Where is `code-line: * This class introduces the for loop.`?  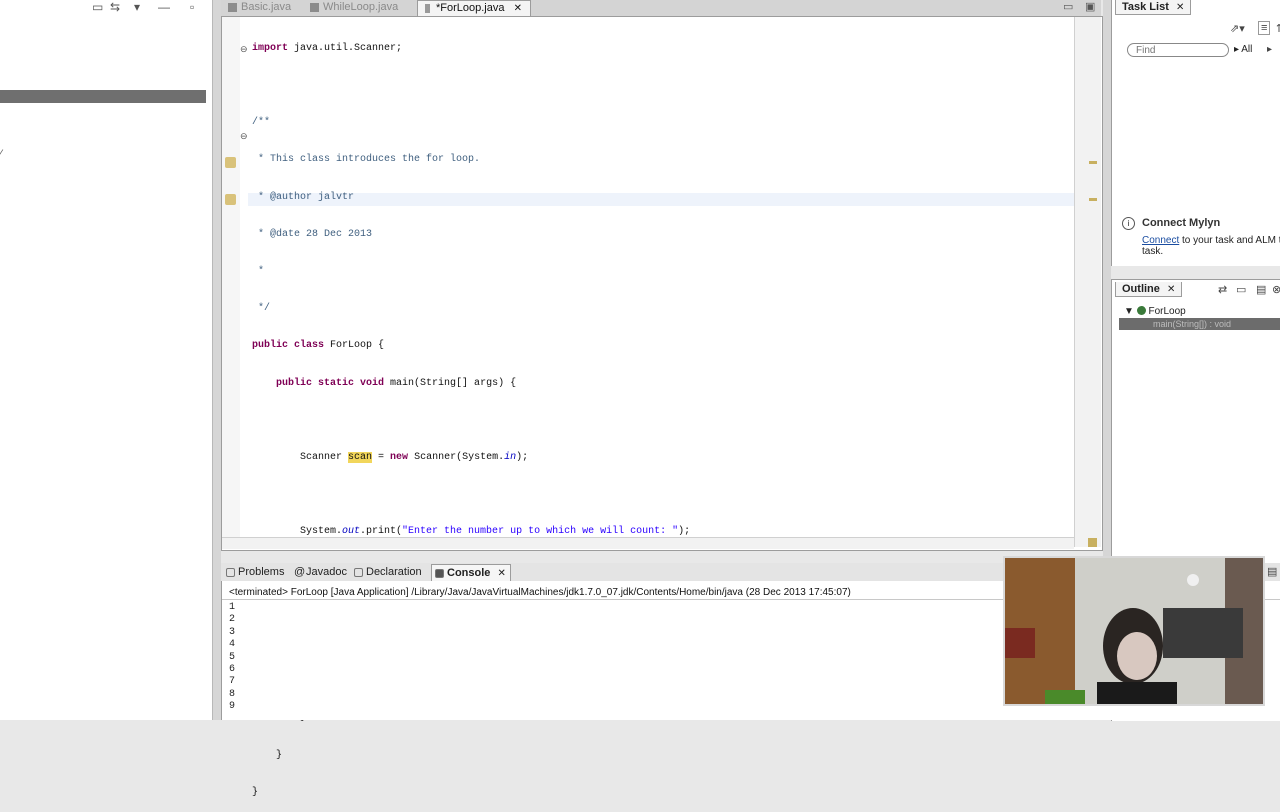
code-line: * This class introduces the for loop. is located at coordinates (366, 160).